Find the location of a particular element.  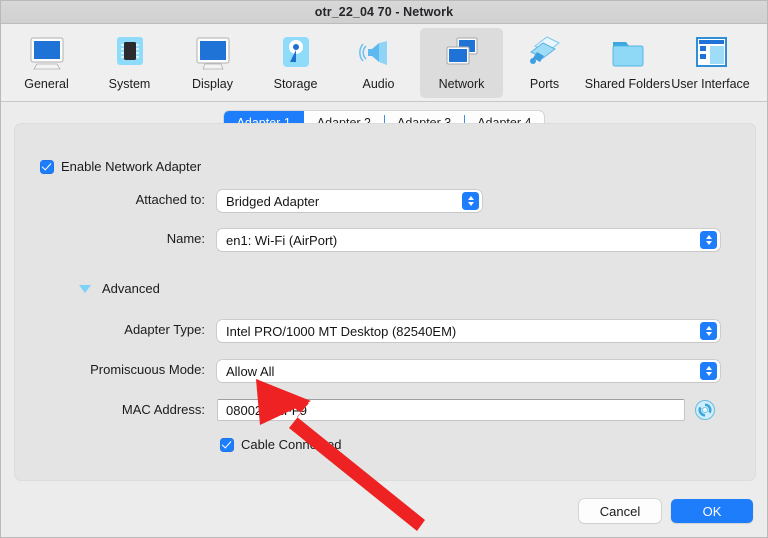

speaker-icon is located at coordinates (379, 54).